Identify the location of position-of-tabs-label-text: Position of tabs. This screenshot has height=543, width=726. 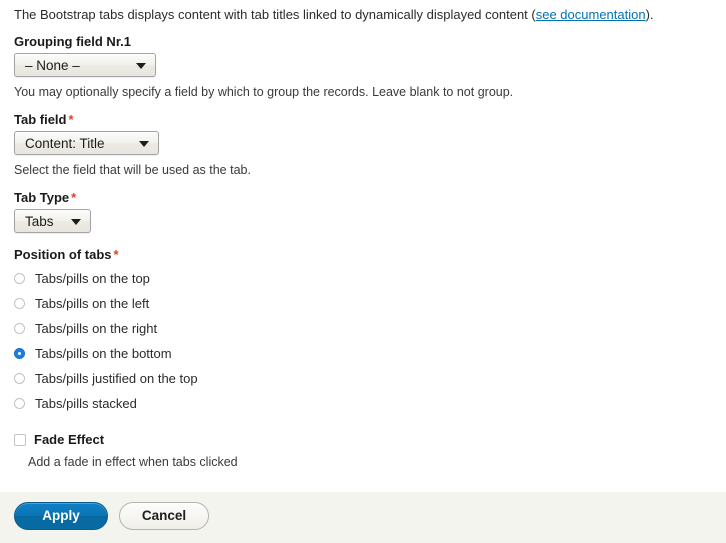
(63, 254).